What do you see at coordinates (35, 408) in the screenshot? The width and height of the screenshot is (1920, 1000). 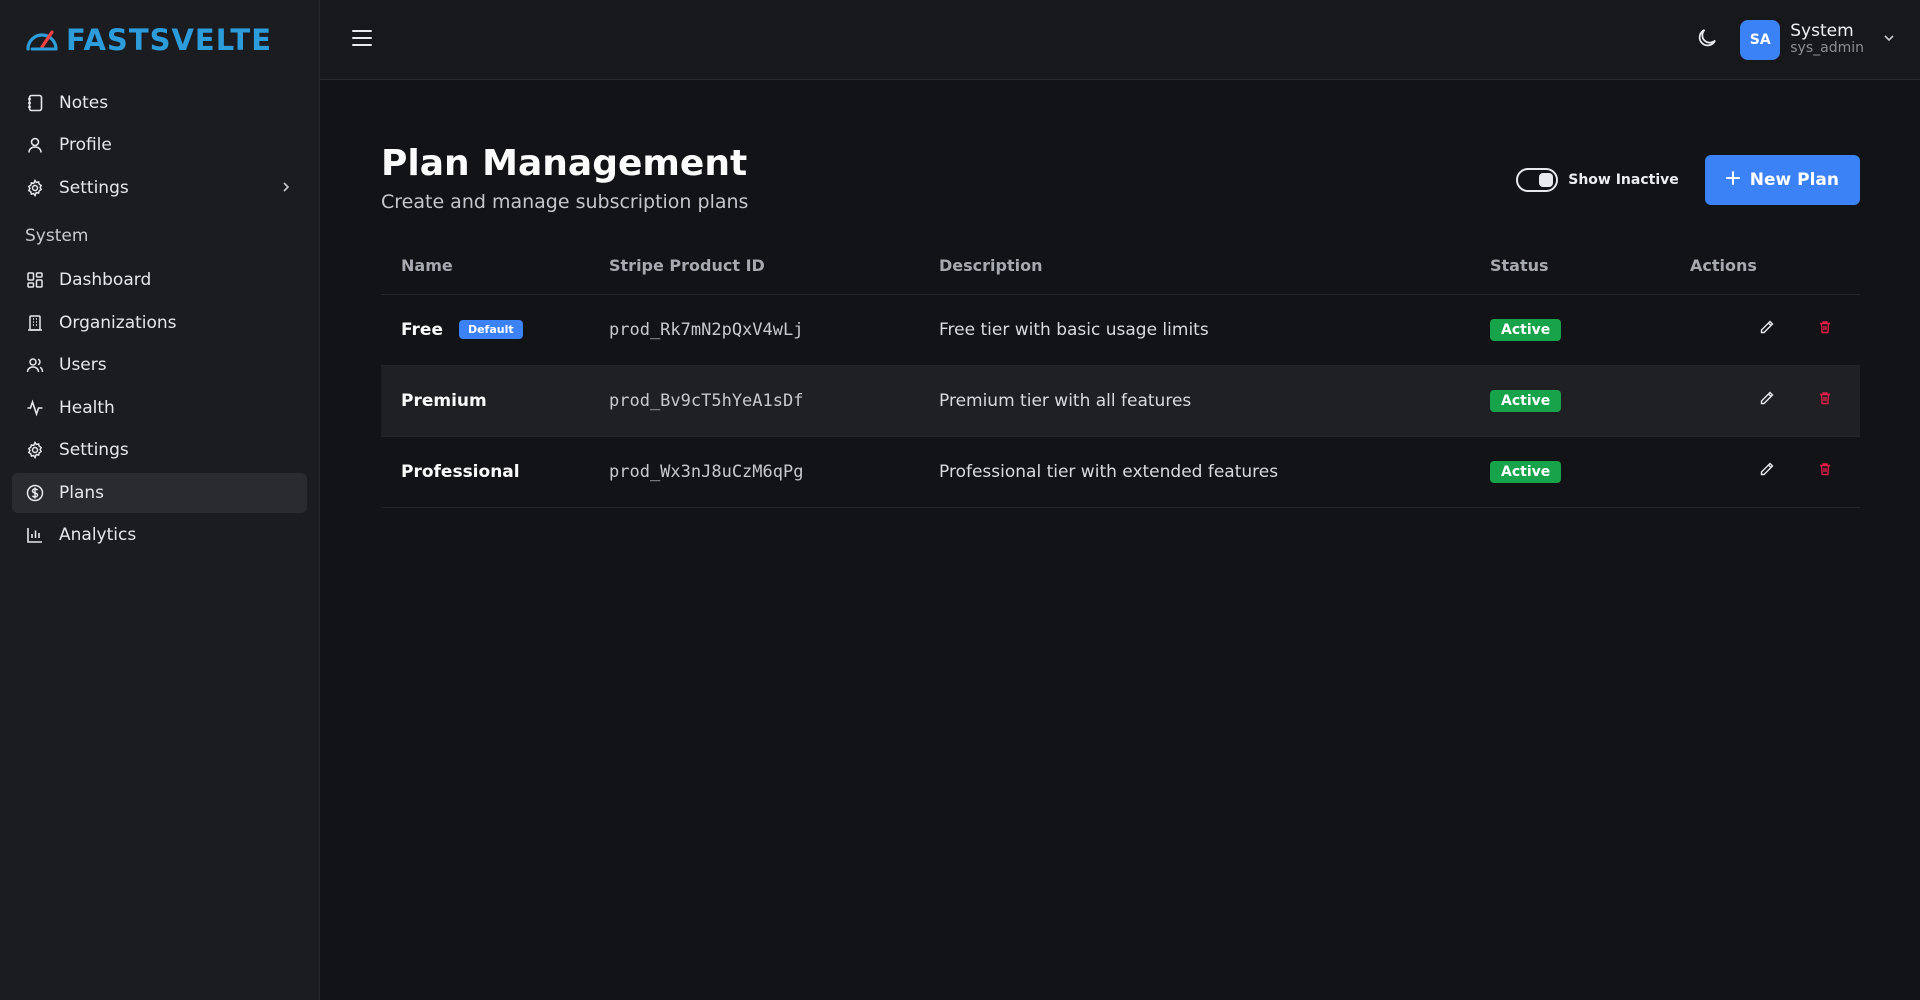 I see `activity-icon` at bounding box center [35, 408].